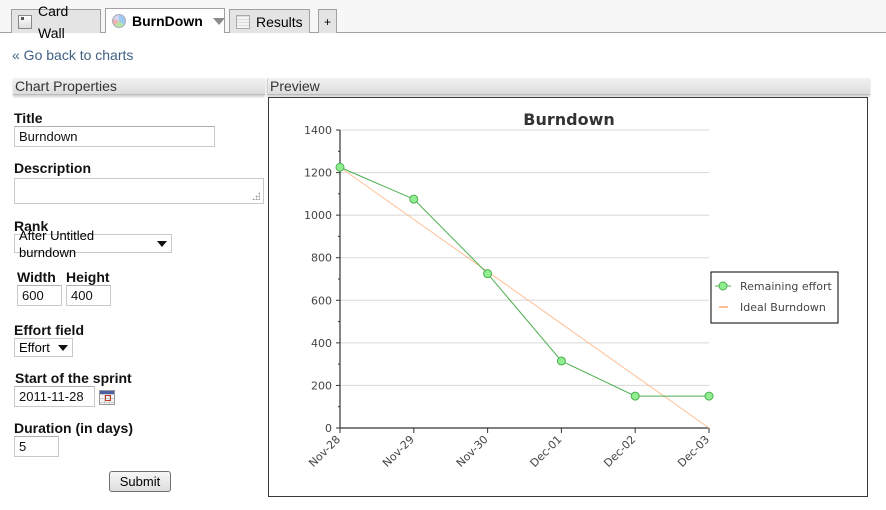  Describe the element at coordinates (321, 300) in the screenshot. I see `y-tick-label: 600` at that location.